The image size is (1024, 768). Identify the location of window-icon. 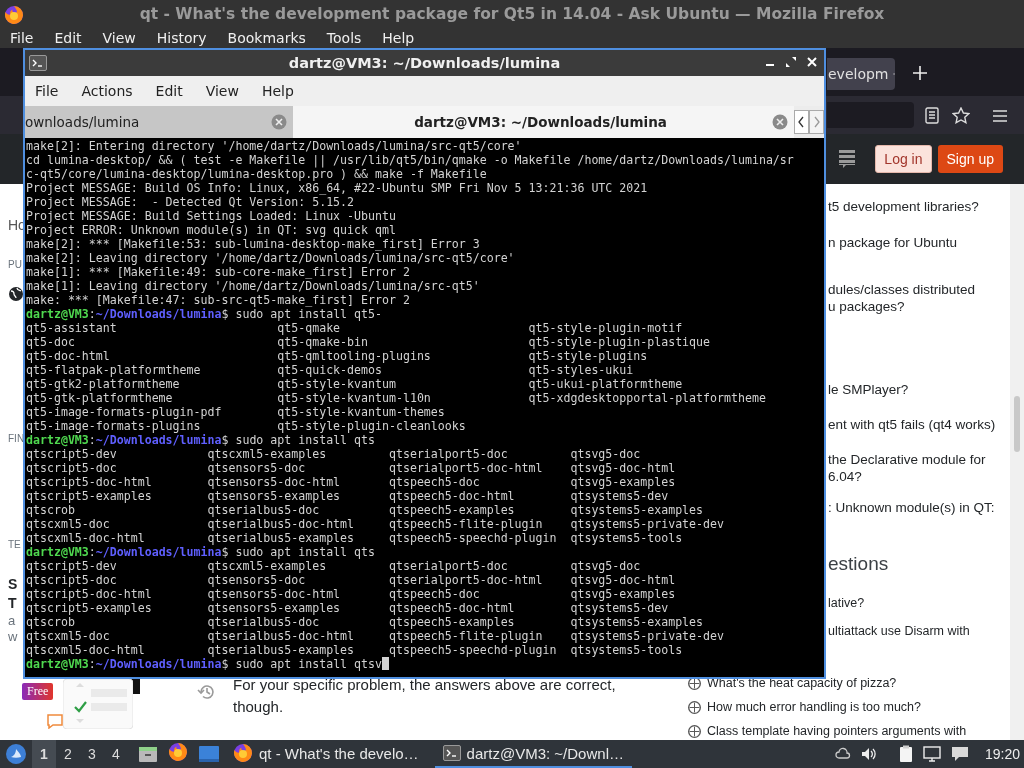
(209, 754).